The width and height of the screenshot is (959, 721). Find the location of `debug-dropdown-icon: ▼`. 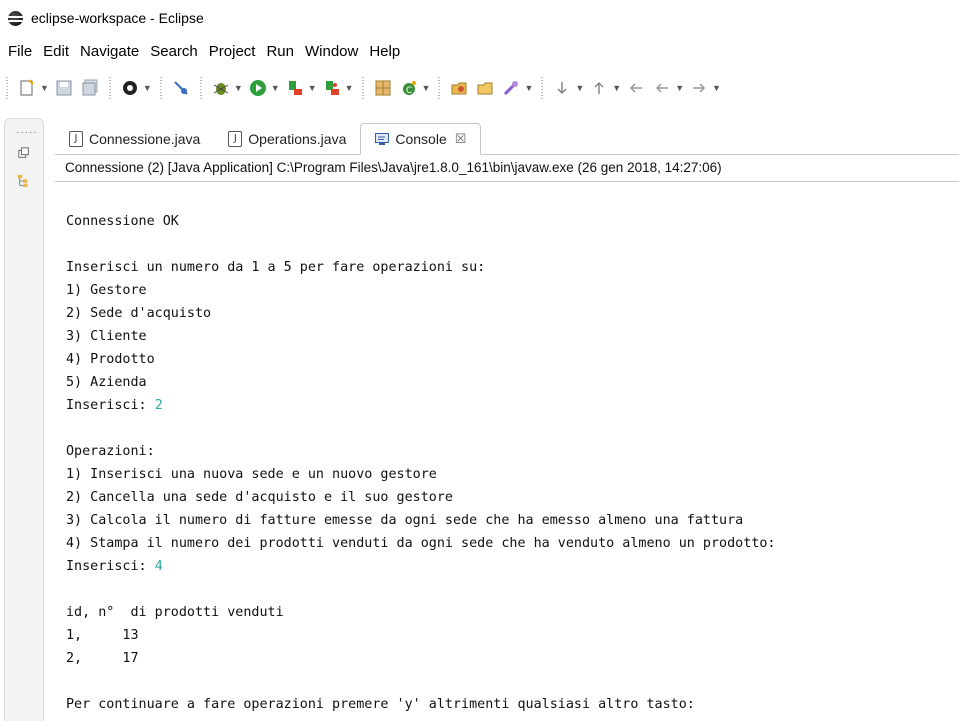

debug-dropdown-icon: ▼ is located at coordinates (238, 88).